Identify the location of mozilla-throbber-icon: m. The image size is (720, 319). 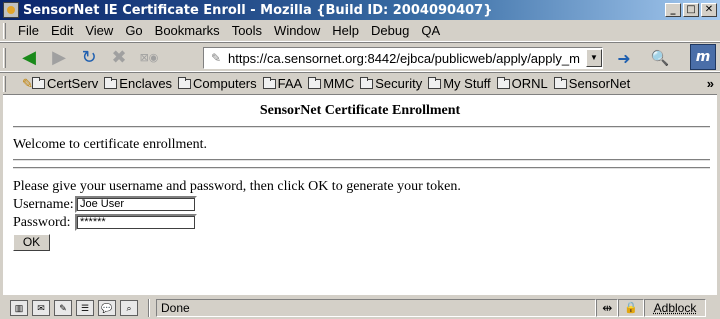
(703, 57).